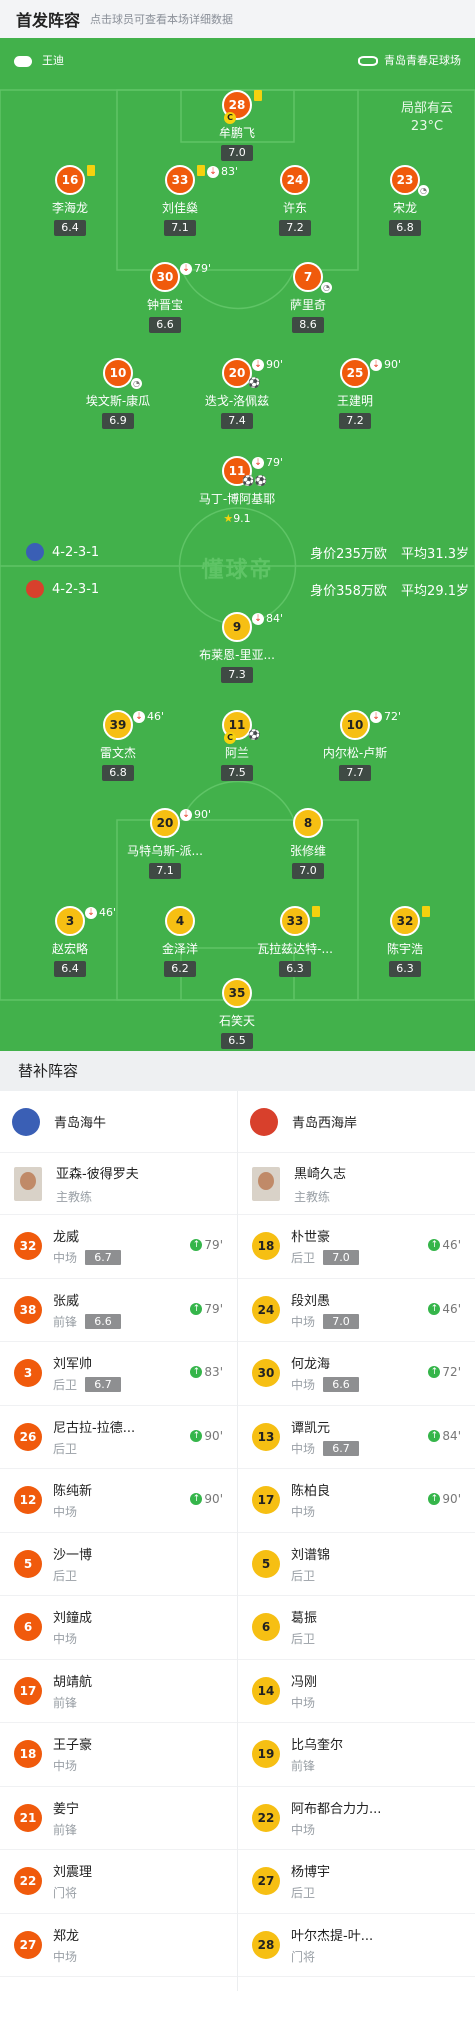  I want to click on home-player-10: 10 埃文斯-康瓜 6.9 ◔, so click(118, 393).